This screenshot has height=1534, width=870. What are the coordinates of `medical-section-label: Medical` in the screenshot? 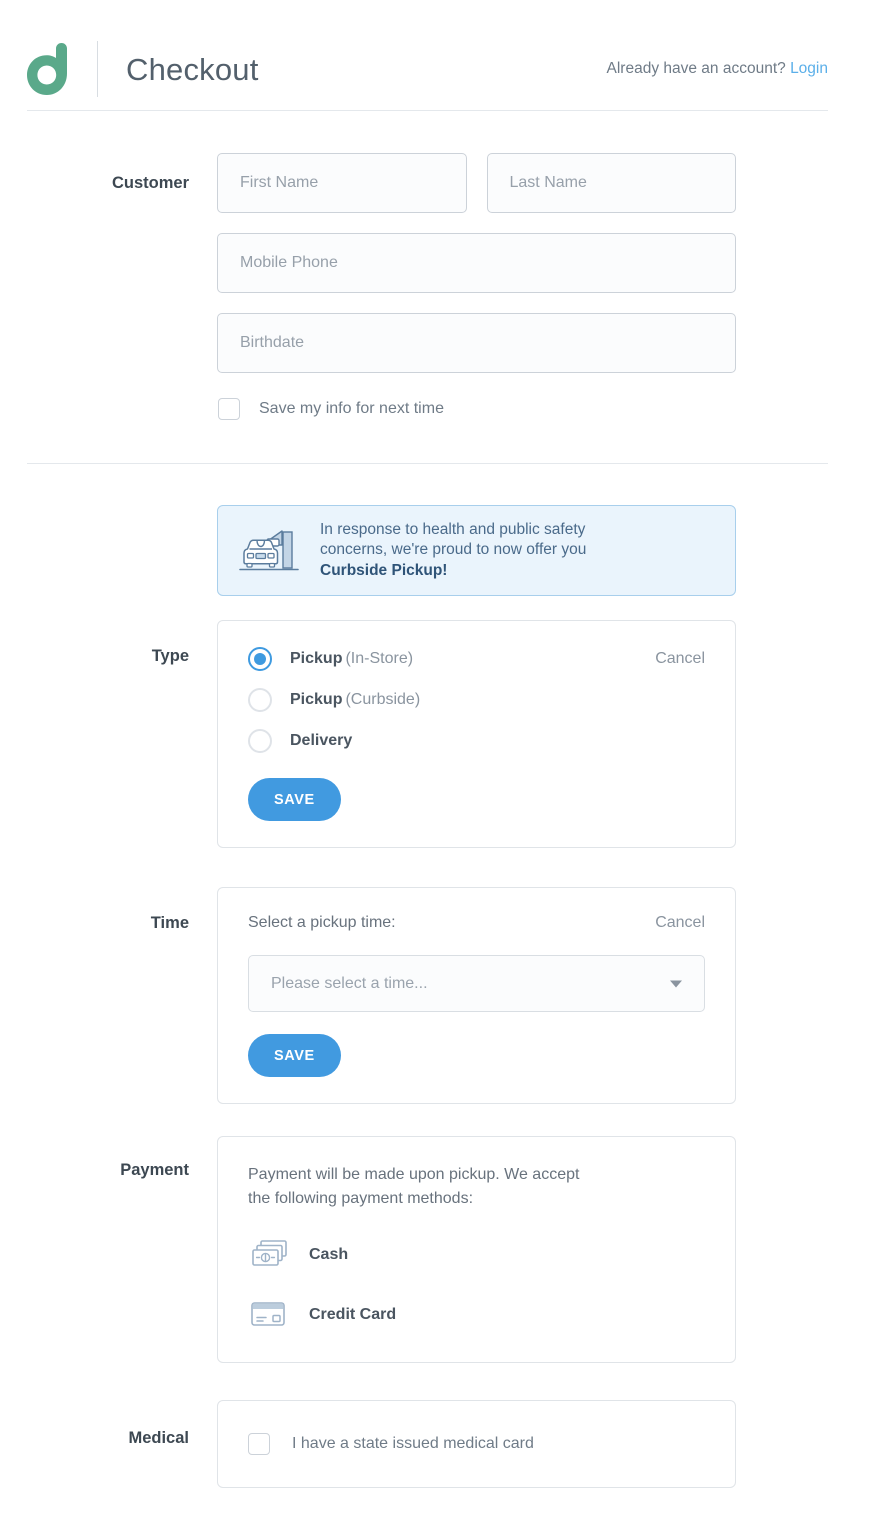 It's located at (158, 1437).